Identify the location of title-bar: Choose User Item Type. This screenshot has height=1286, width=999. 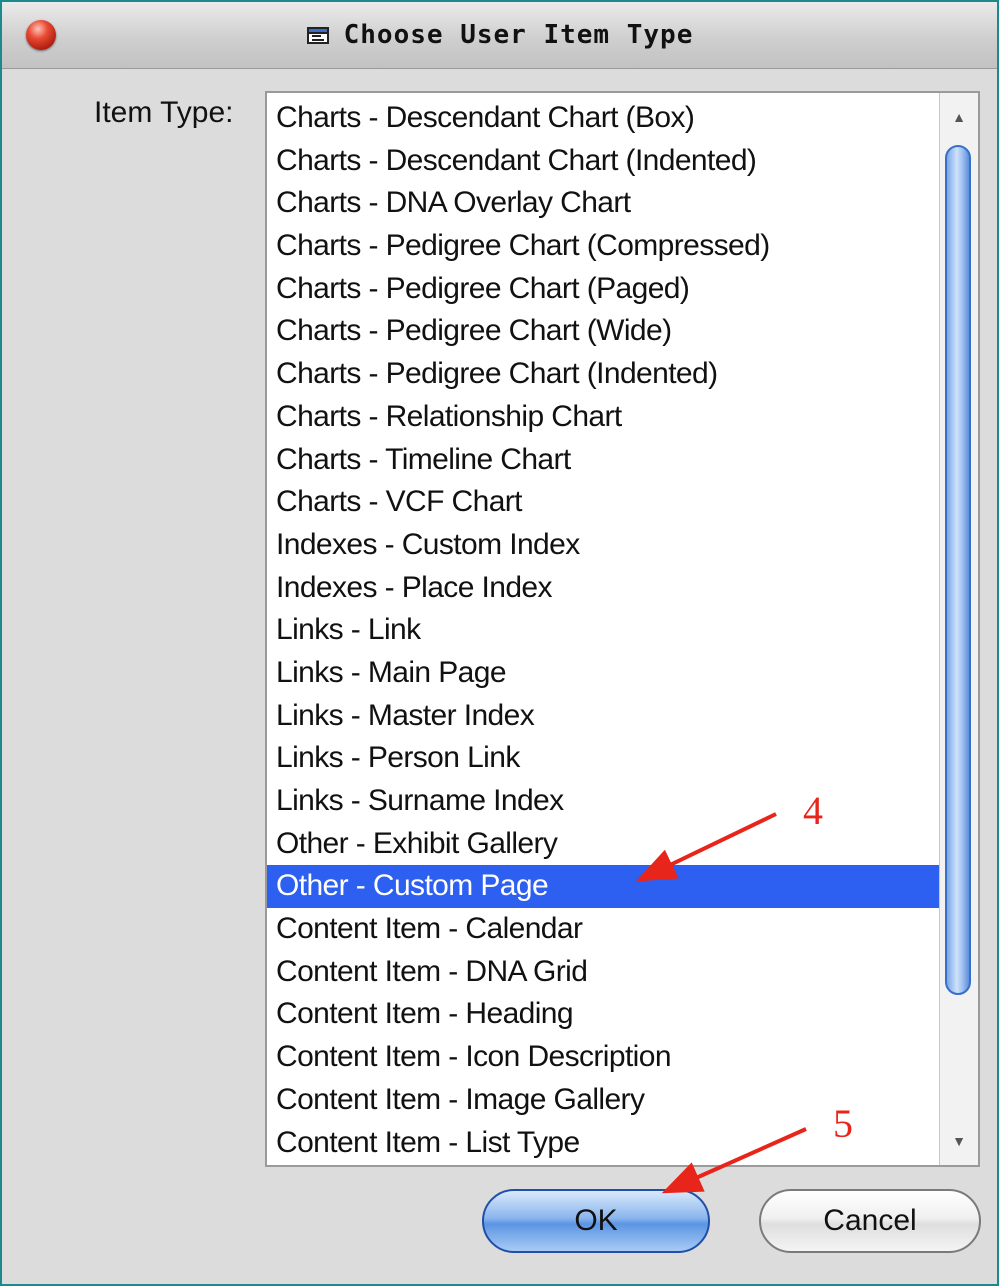
(499, 35).